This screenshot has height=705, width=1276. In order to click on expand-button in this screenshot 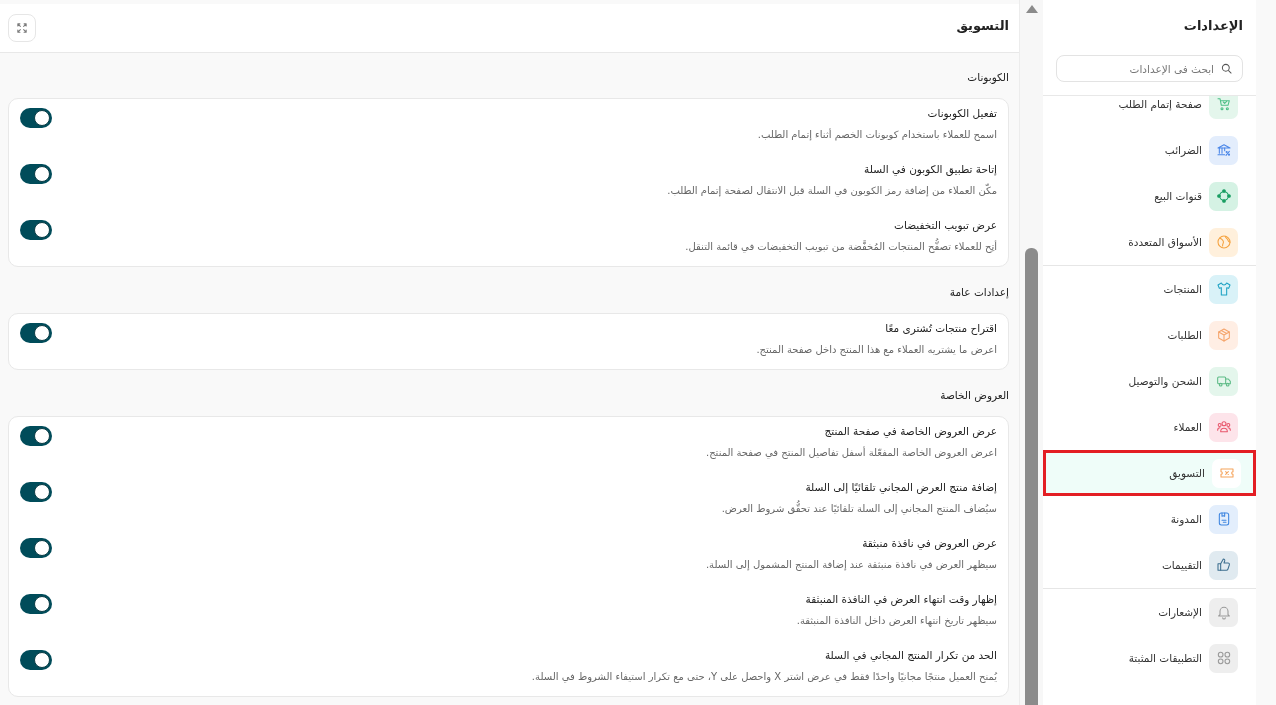, I will do `click(22, 27)`.